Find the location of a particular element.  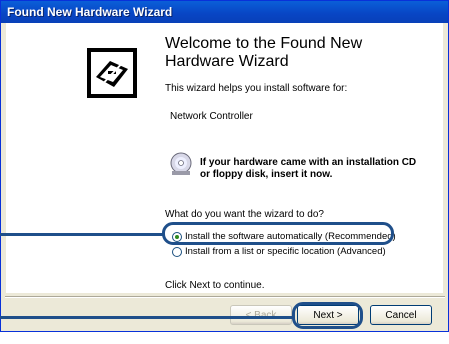

device-name: Network Controller is located at coordinates (211, 116).